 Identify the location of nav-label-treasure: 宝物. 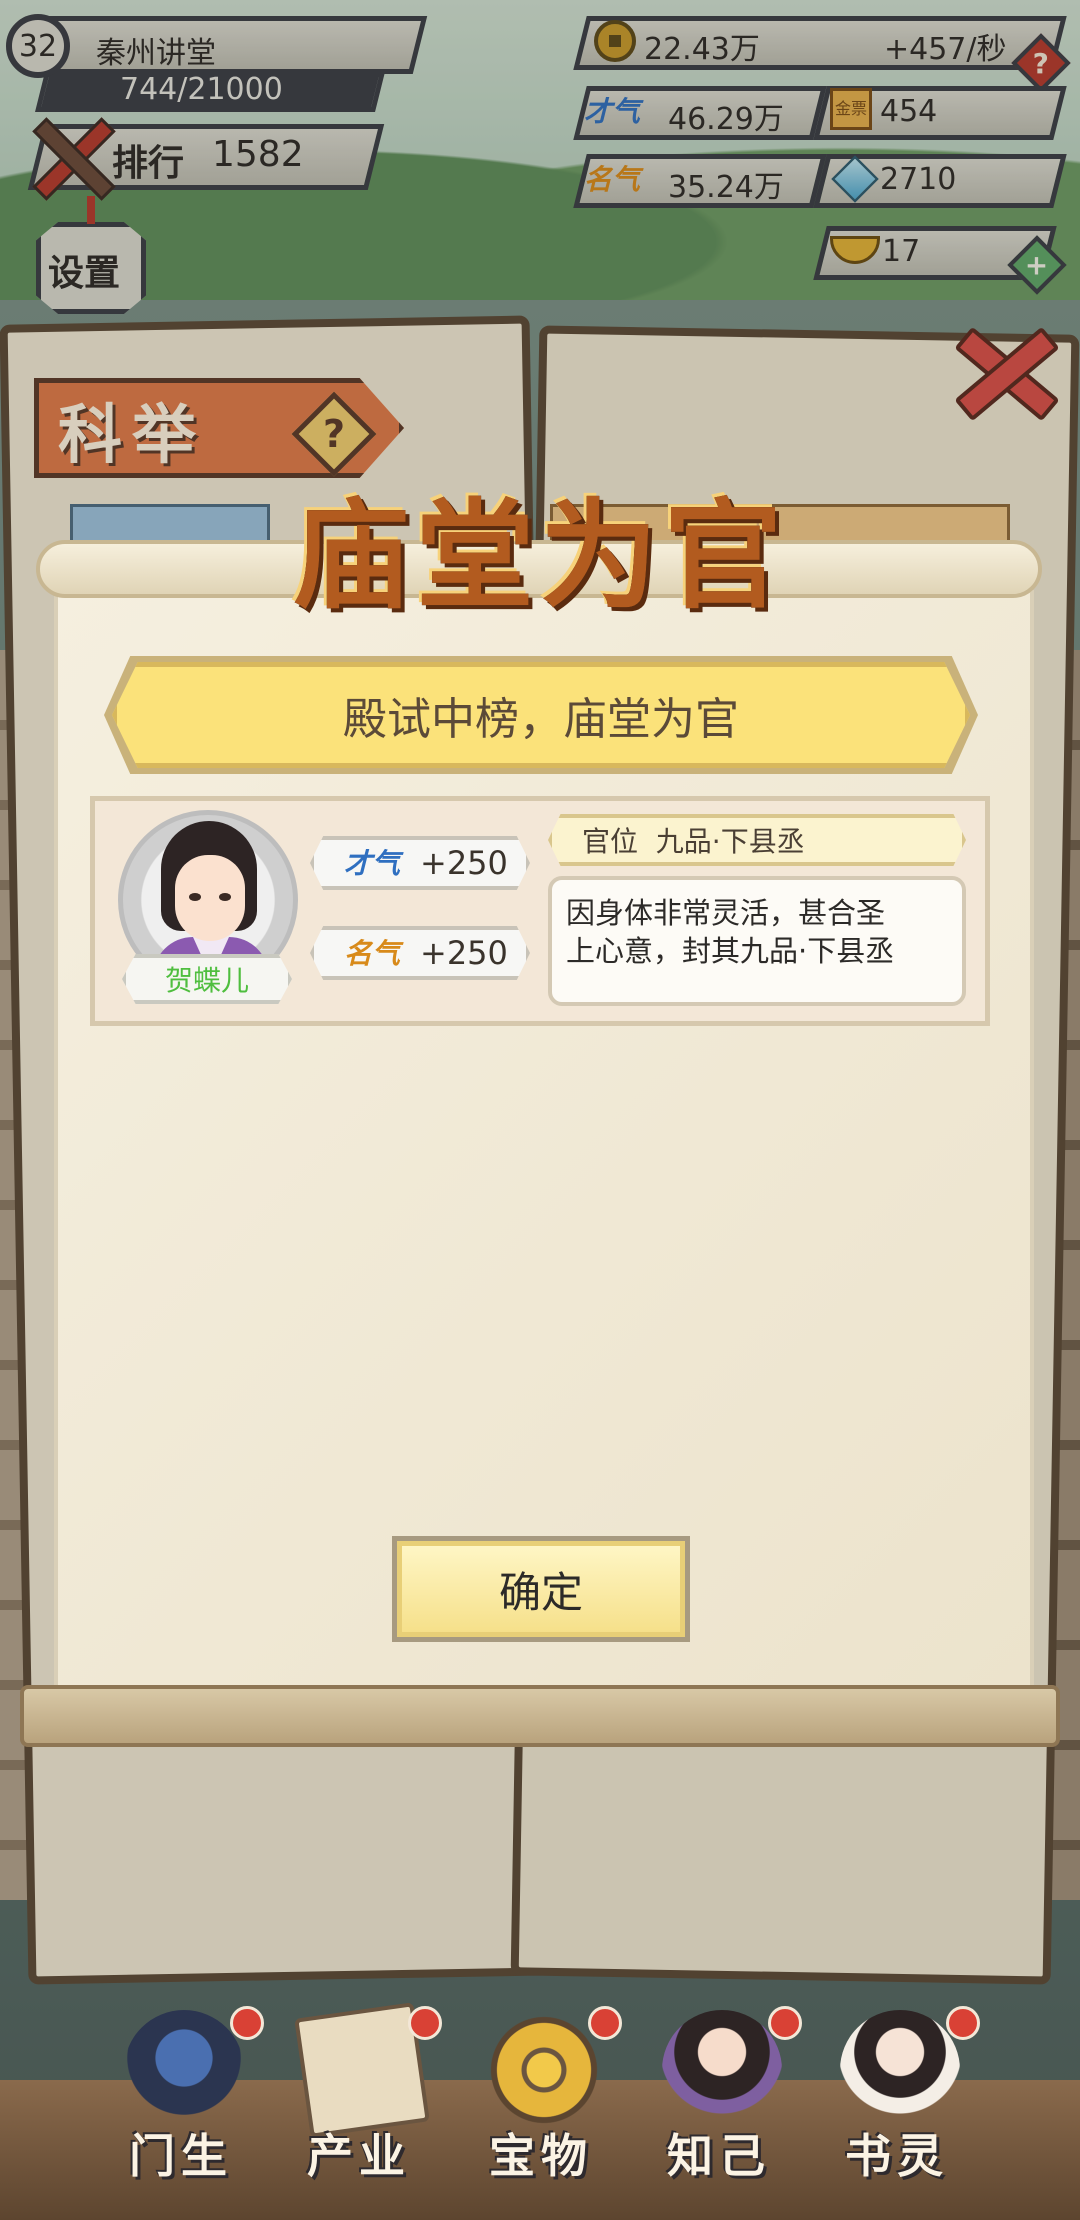
(541, 2156).